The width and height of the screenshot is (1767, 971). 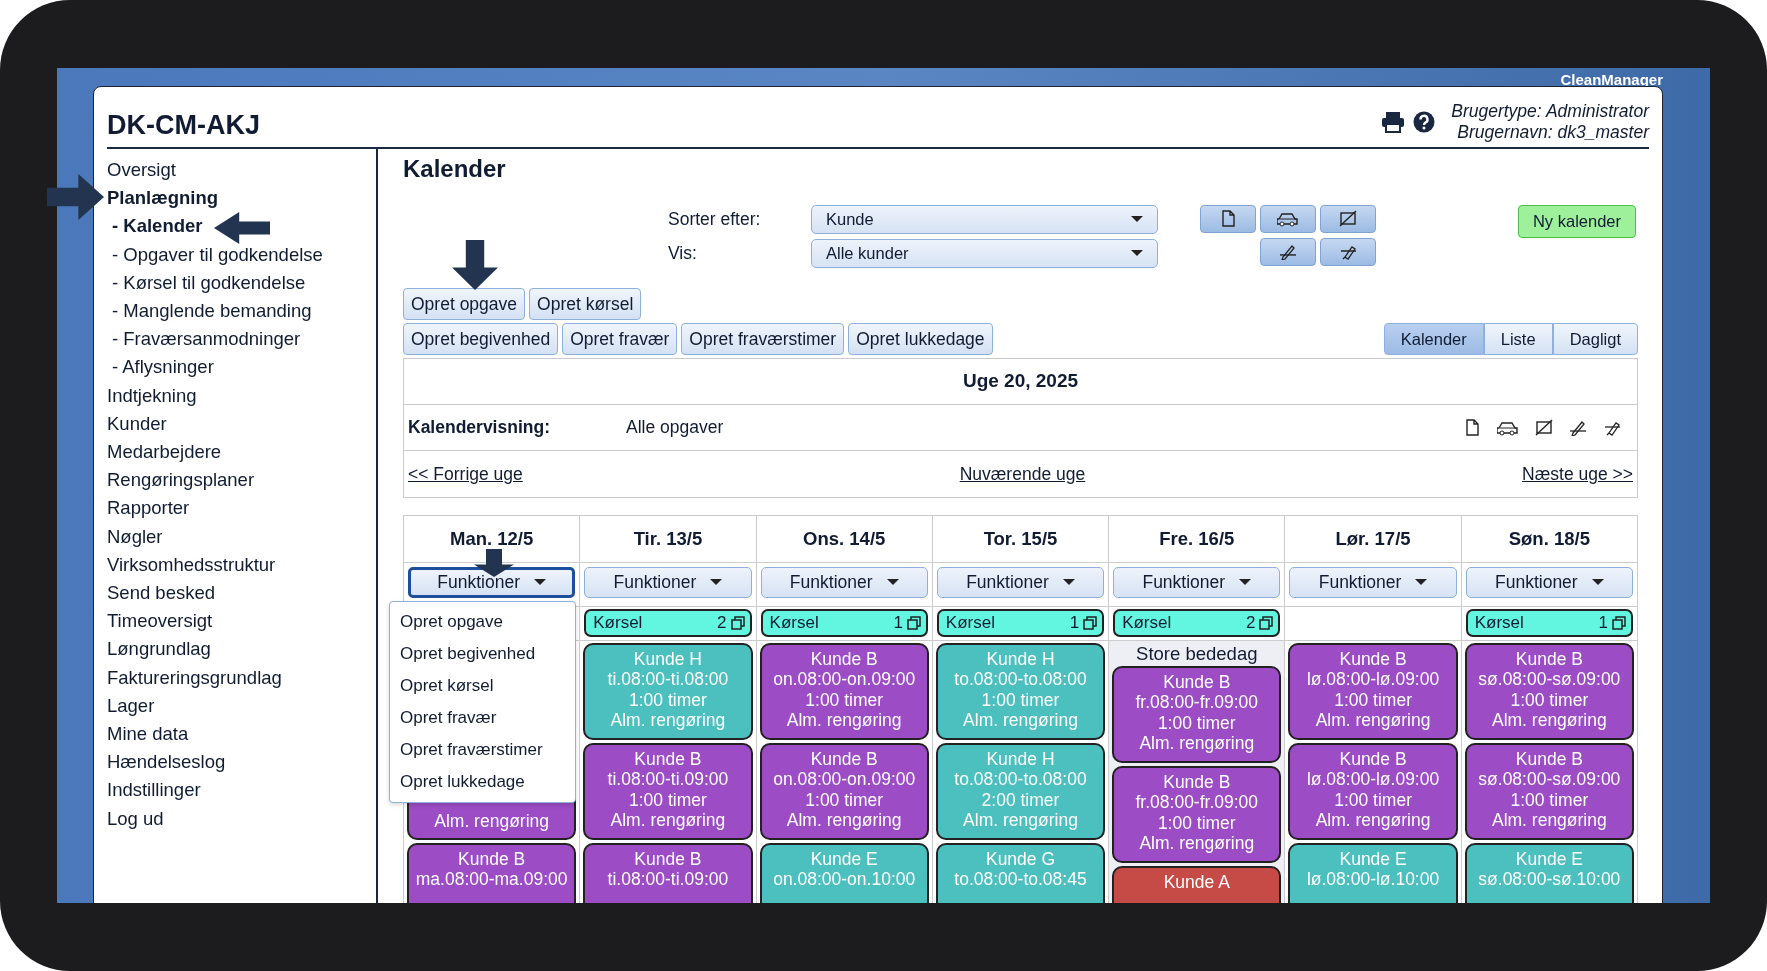 I want to click on day-header: Fre. 16/5, so click(x=1197, y=538).